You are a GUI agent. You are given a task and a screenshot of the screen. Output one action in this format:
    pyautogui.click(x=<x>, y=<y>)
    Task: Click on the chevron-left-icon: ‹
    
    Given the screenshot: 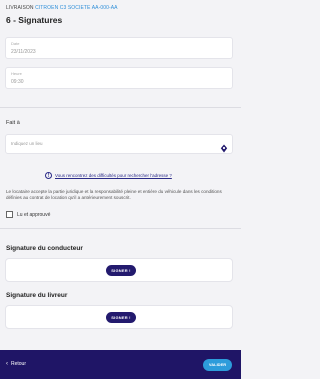 What is the action you would take?
    pyautogui.click(x=7, y=364)
    